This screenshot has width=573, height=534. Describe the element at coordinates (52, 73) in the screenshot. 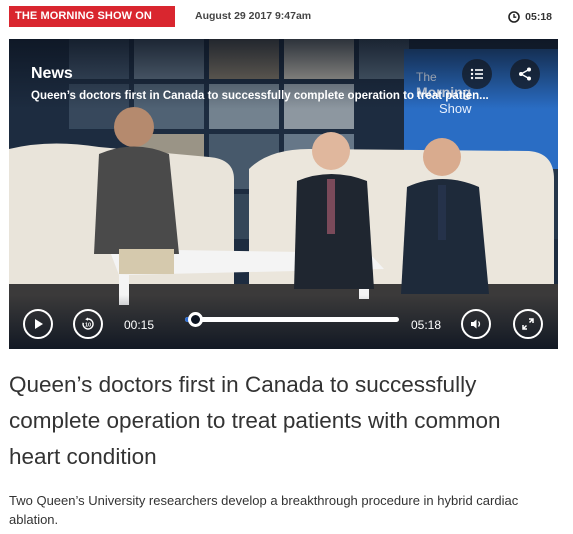

I see `category-label: News` at that location.